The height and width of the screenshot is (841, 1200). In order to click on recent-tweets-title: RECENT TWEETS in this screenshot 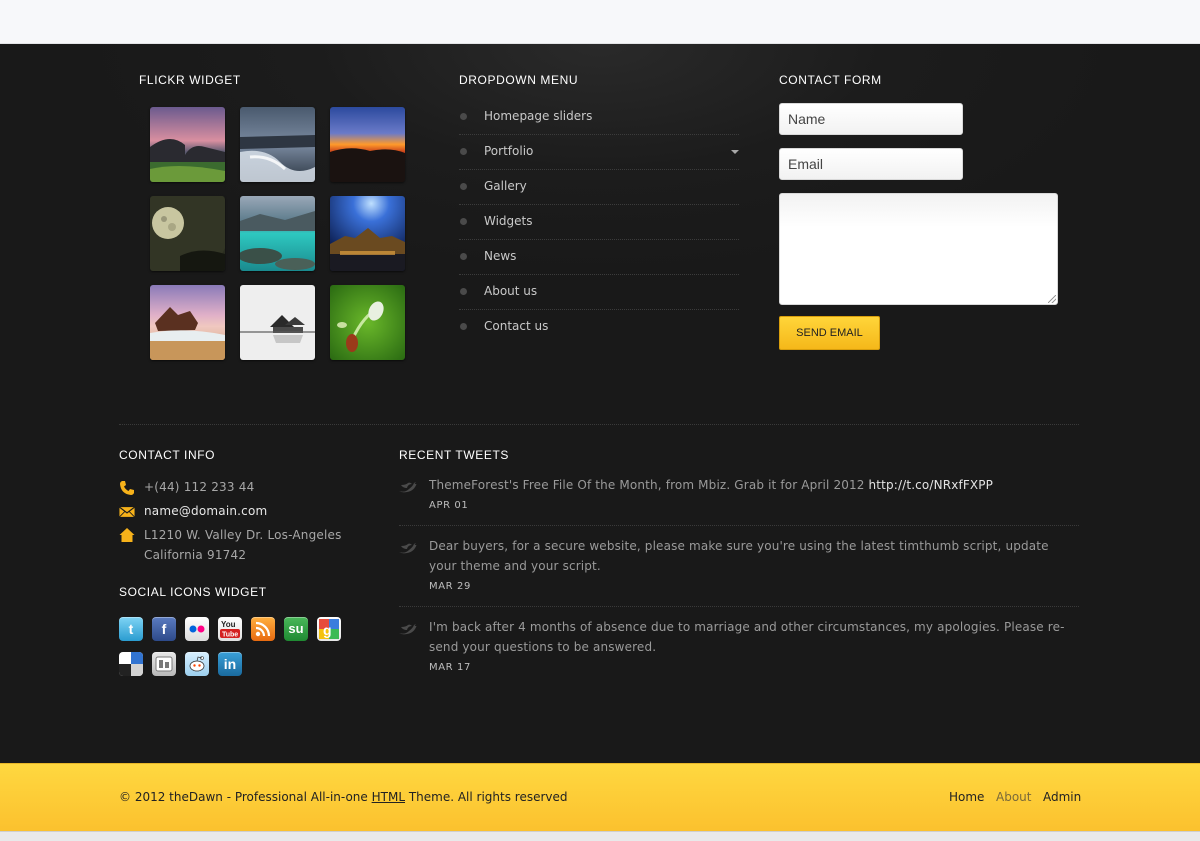, I will do `click(454, 455)`.